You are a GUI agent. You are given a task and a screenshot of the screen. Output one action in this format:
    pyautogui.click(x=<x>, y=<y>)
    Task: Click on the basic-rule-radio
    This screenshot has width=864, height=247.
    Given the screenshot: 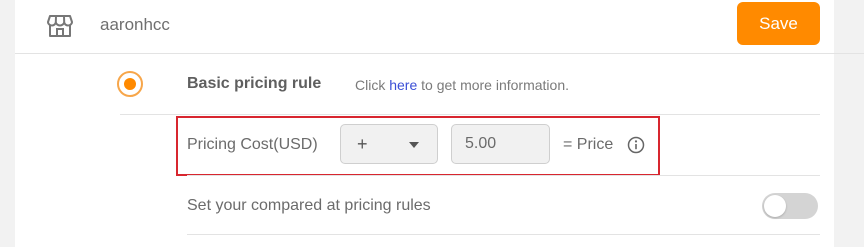 What is the action you would take?
    pyautogui.click(x=130, y=84)
    